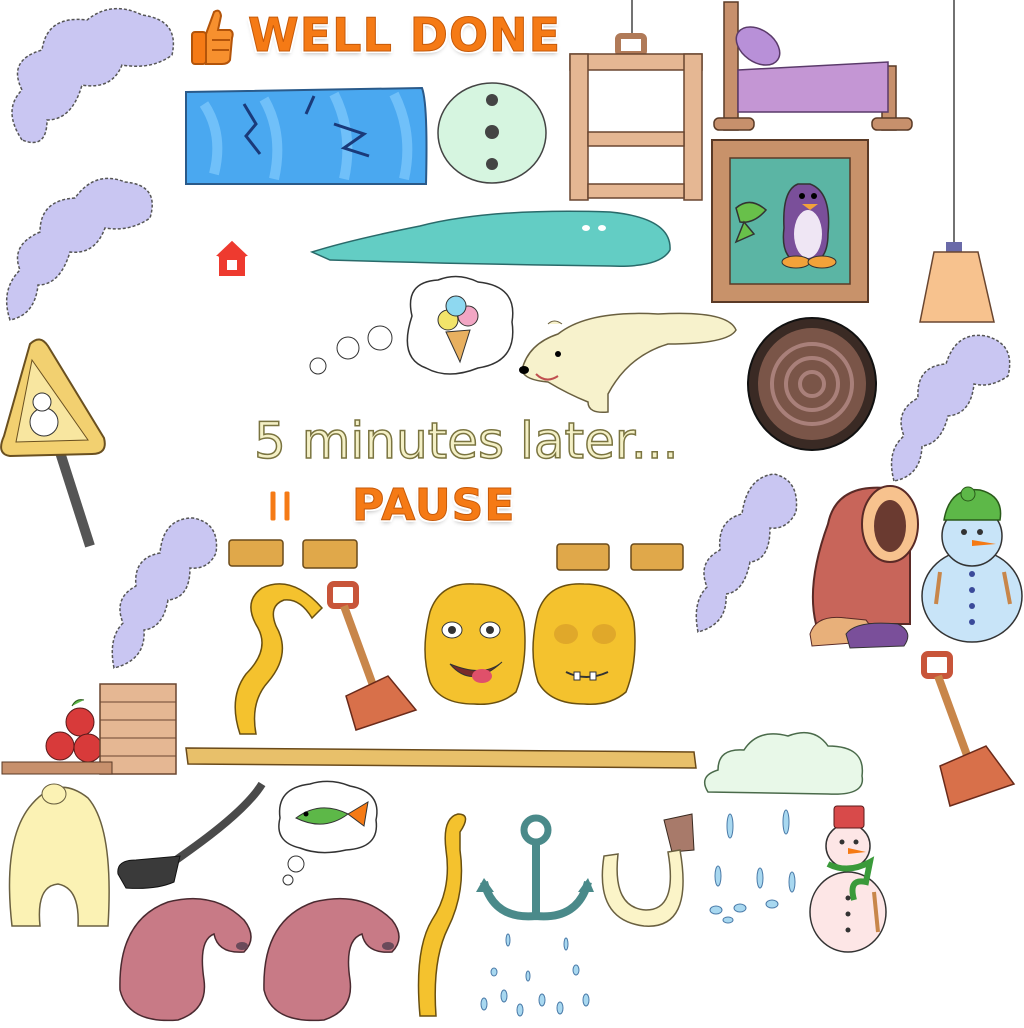 This screenshot has width=1024, height=1028. I want to click on ceiling-lamp-sprite, so click(958, 164).